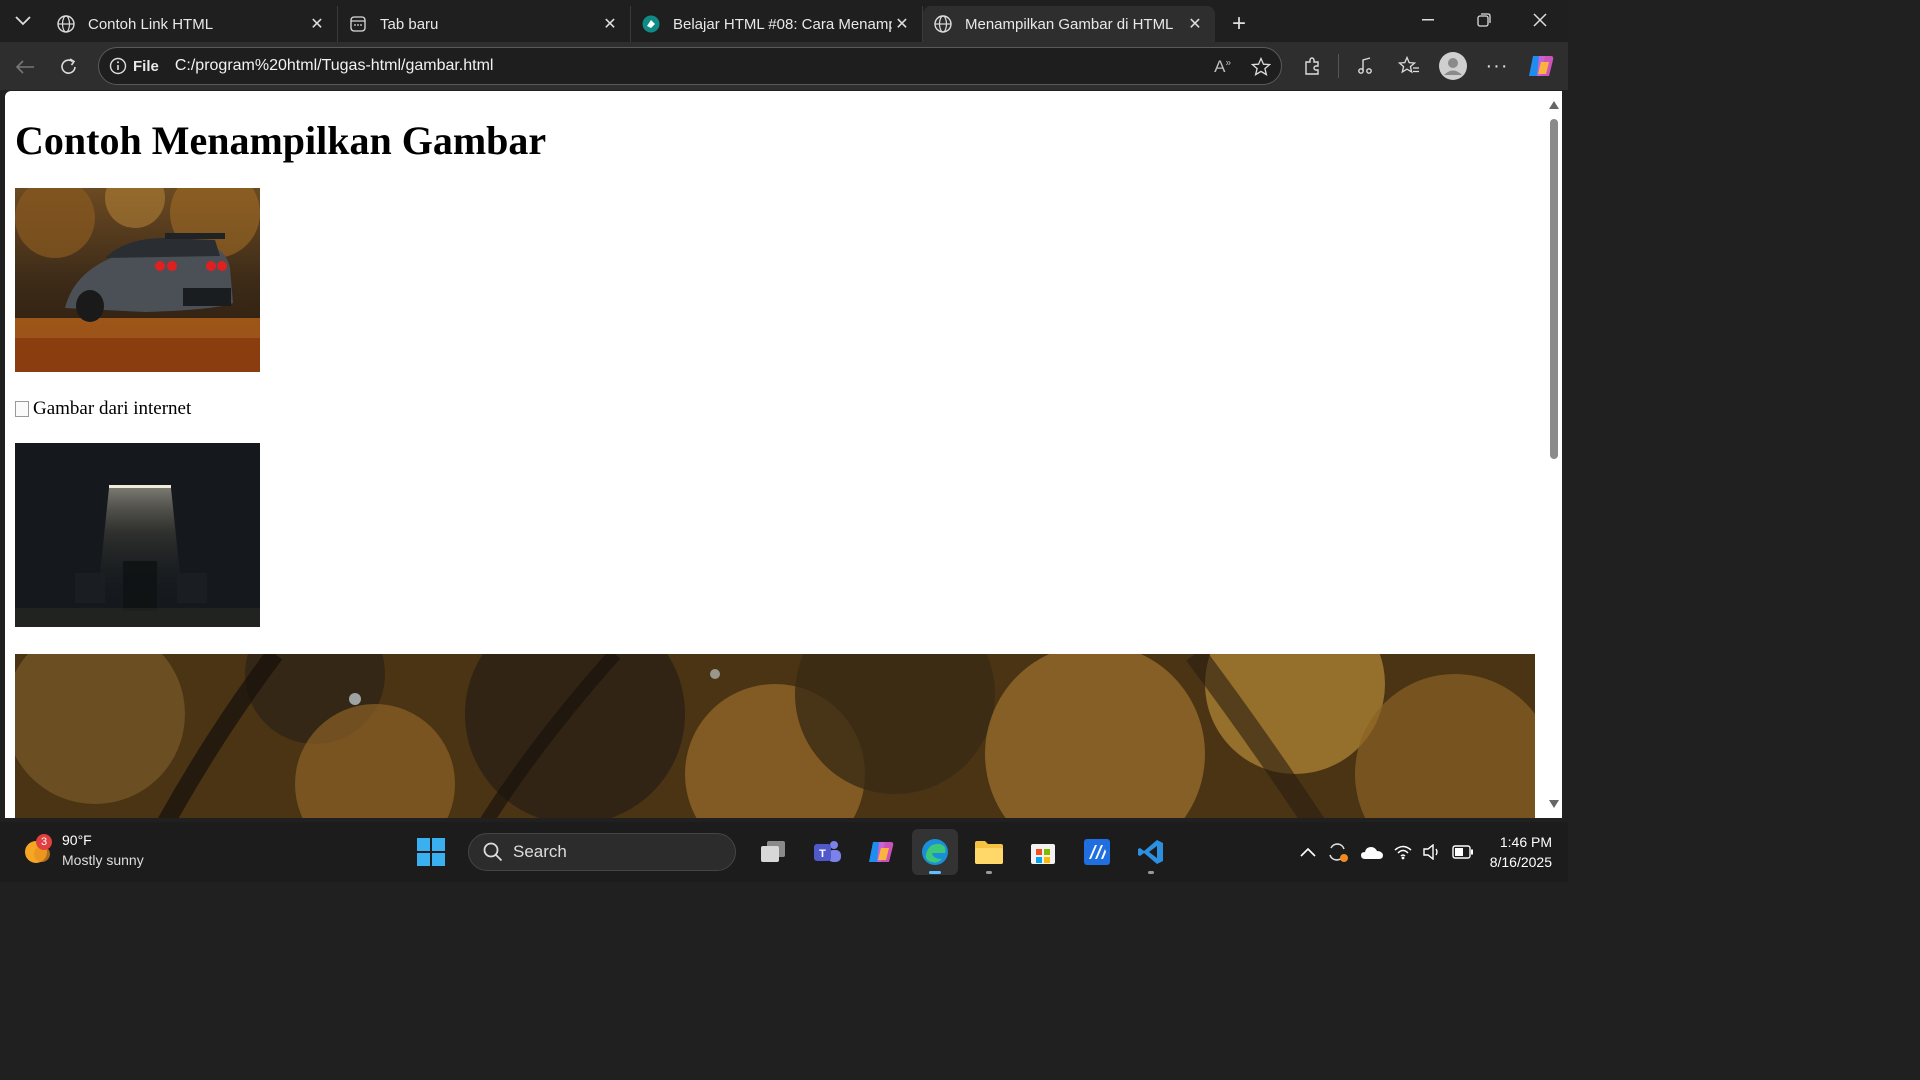  Describe the element at coordinates (1554, 289) in the screenshot. I see `scroll-thumb` at that location.